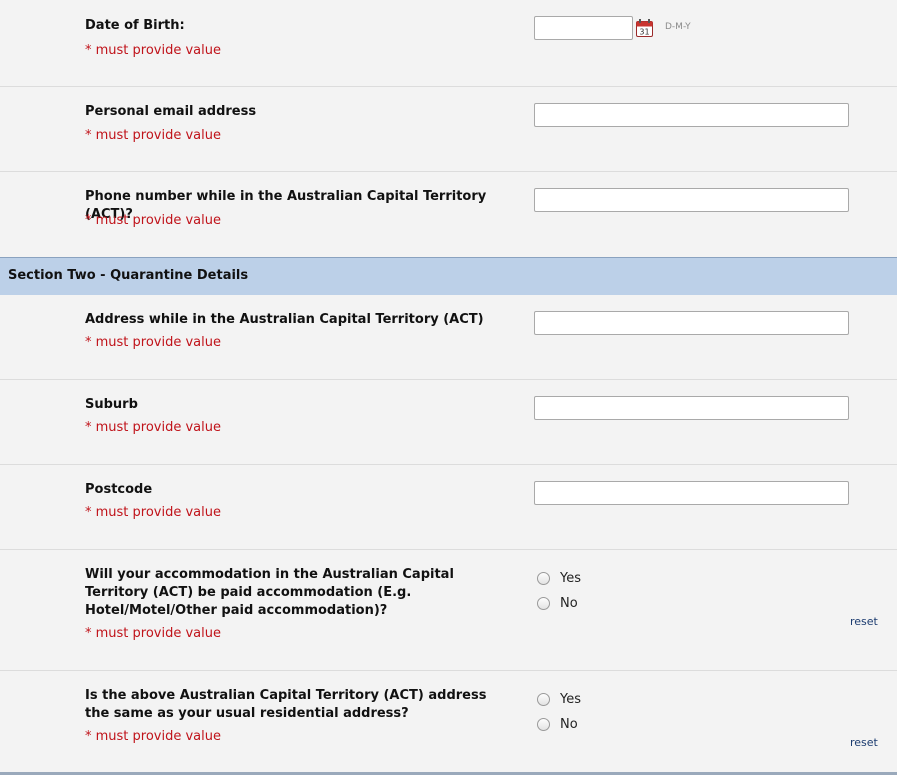 This screenshot has width=897, height=775. Describe the element at coordinates (153, 736) in the screenshot. I see `same-address-required-note: * must provide value` at that location.